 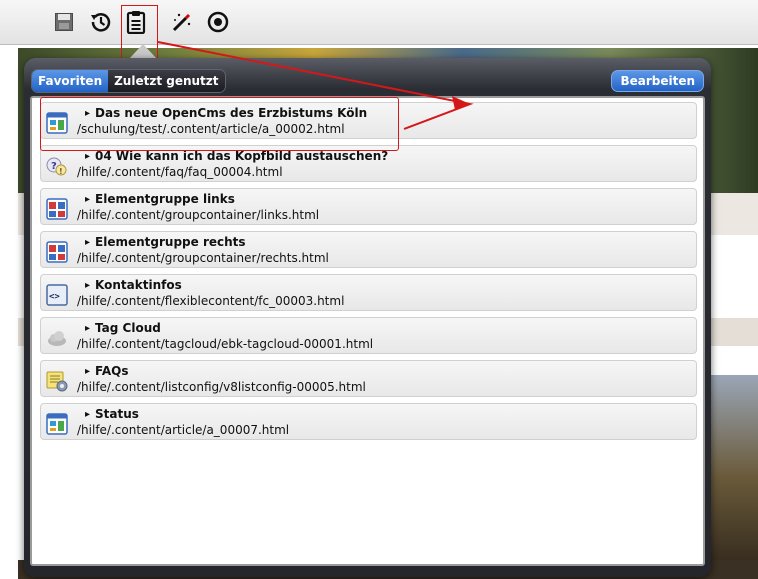 What do you see at coordinates (183, 430) in the screenshot?
I see `item-path: /hilfe/.content/article/a_00007.html` at bounding box center [183, 430].